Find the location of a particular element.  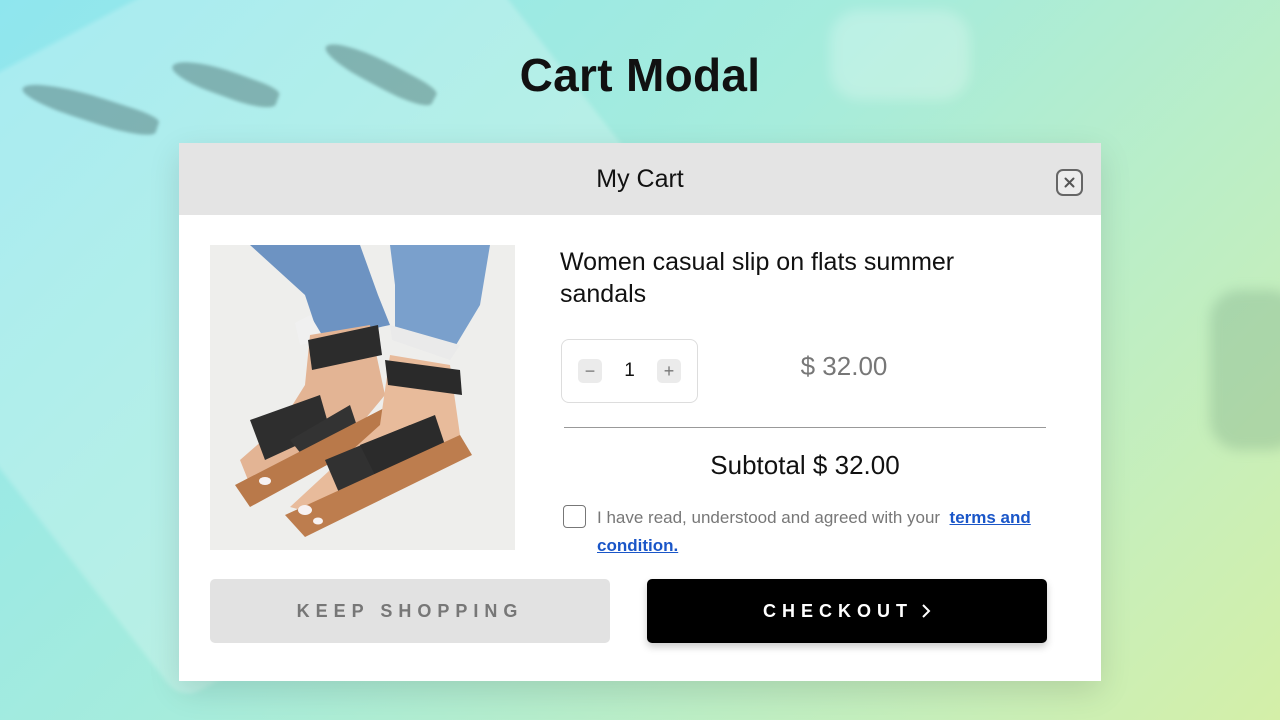

modal-header: My Cart is located at coordinates (640, 179).